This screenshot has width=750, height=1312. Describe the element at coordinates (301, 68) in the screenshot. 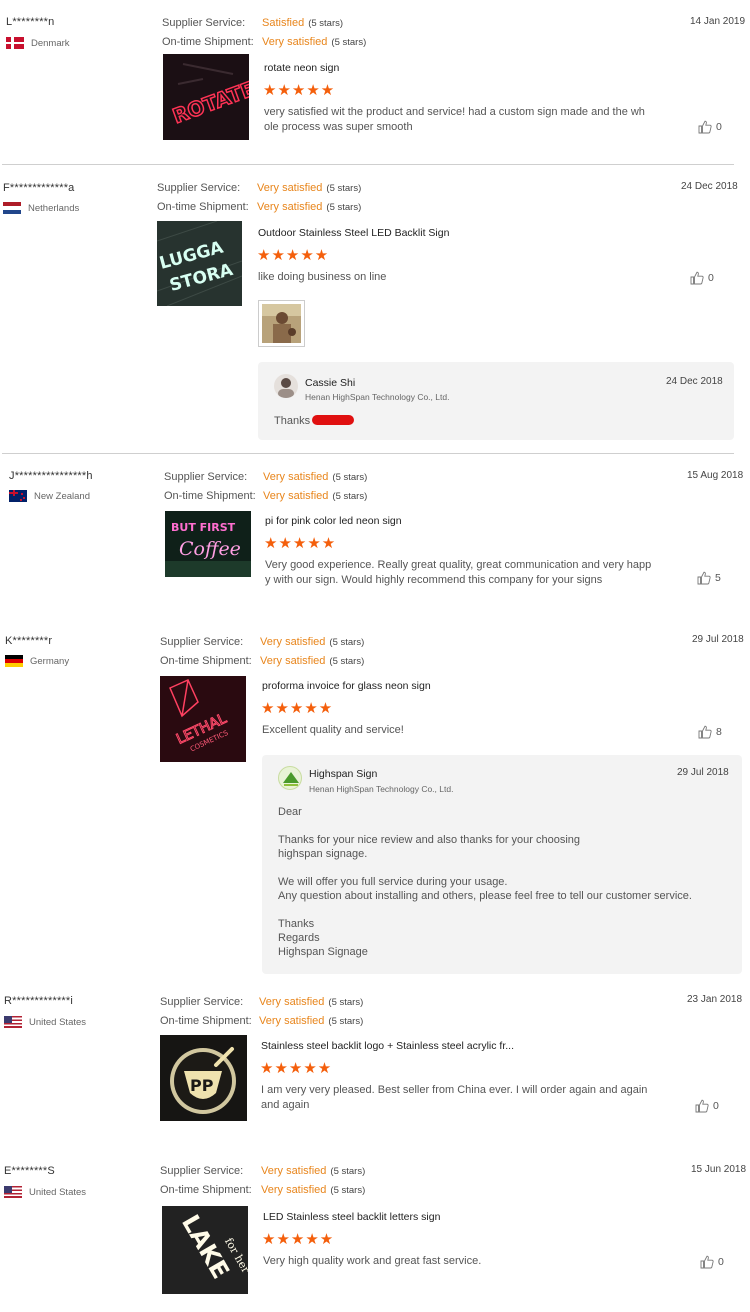

I see `product-title: rotate neon sign` at that location.